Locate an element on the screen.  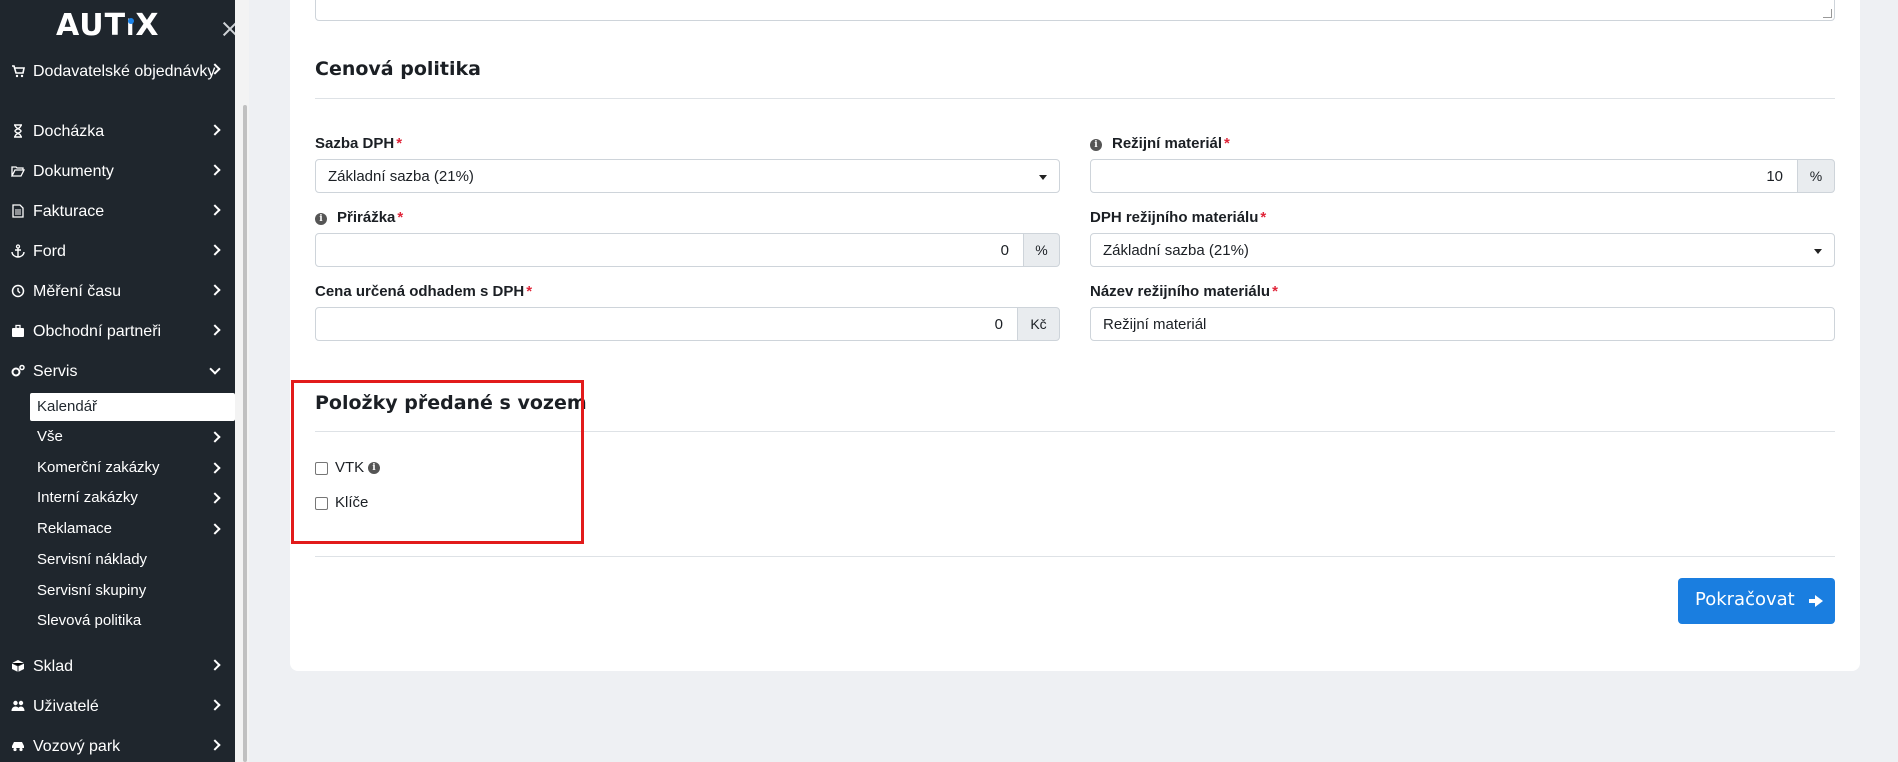
sidebar-item-label: Vozový park is located at coordinates (77, 746).